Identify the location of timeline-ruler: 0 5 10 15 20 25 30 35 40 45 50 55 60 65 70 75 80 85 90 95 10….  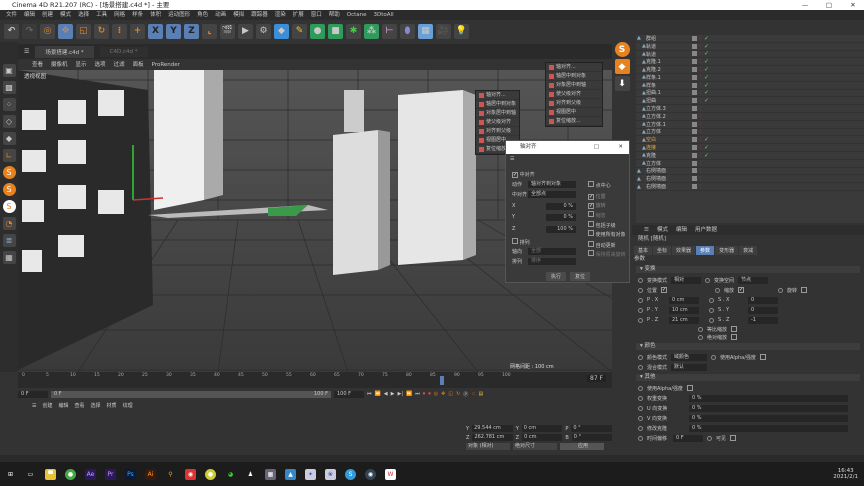
(315, 380).